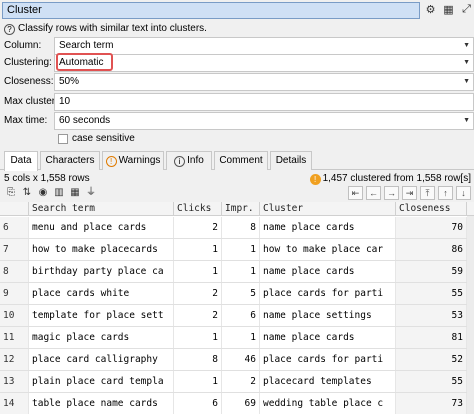 This screenshot has width=474, height=414. I want to click on cell-impr: 46, so click(241, 359).